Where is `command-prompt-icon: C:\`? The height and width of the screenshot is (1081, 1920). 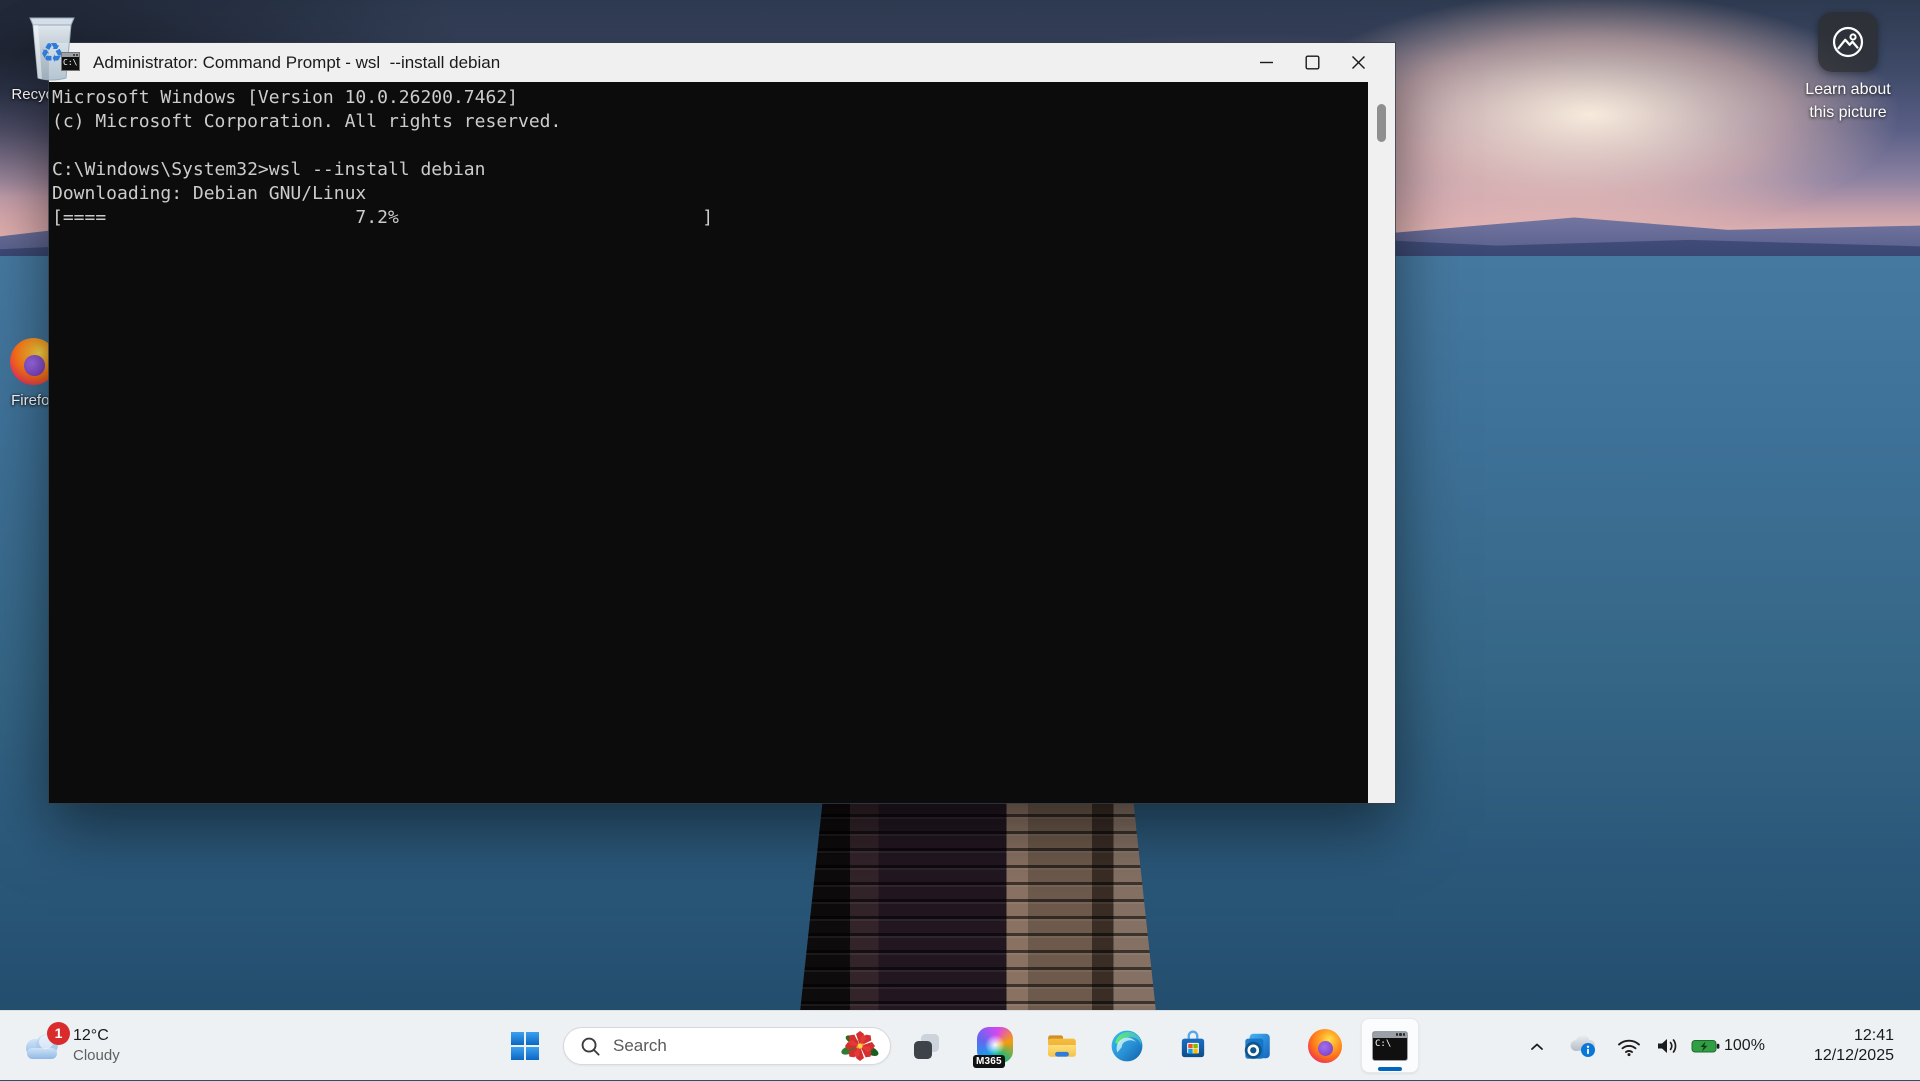 command-prompt-icon: C:\ is located at coordinates (1390, 1045).